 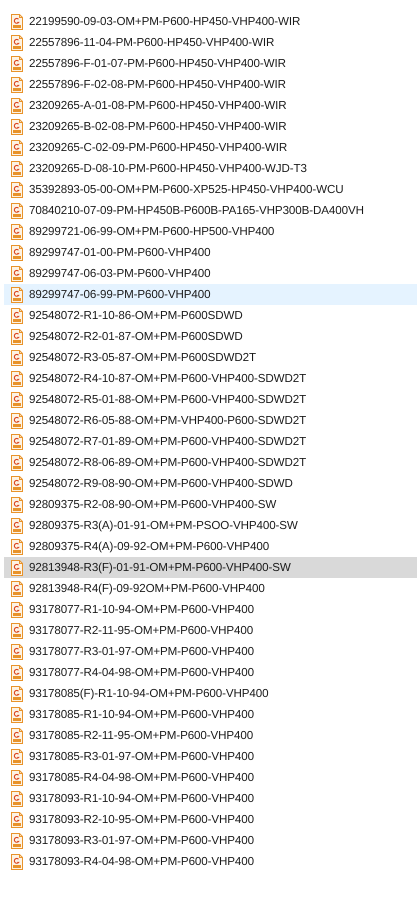 I want to click on file-name: 93178077-R1-10-94-OM+PM-P600-VHP400, so click(x=141, y=609).